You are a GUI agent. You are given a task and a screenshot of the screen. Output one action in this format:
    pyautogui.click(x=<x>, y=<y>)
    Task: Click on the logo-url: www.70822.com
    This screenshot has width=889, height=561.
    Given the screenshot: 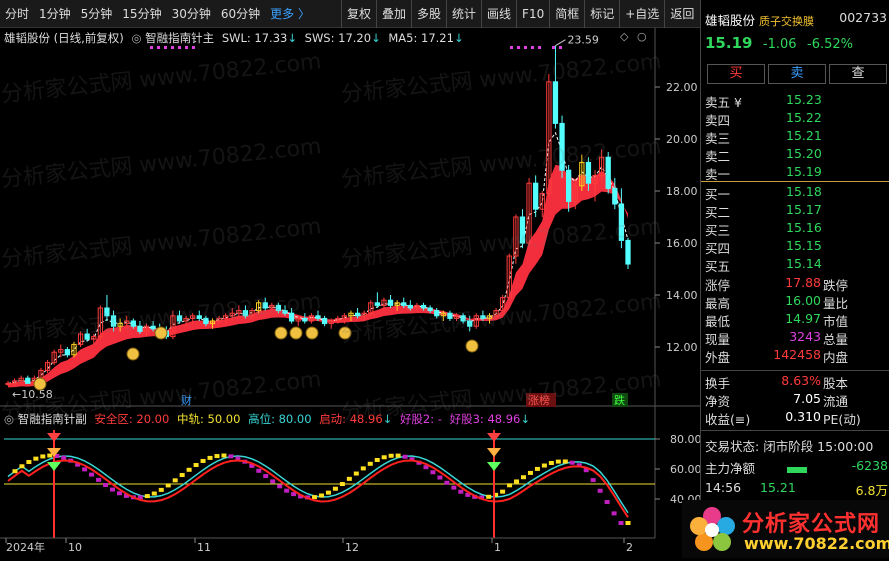 What is the action you would take?
    pyautogui.click(x=816, y=543)
    